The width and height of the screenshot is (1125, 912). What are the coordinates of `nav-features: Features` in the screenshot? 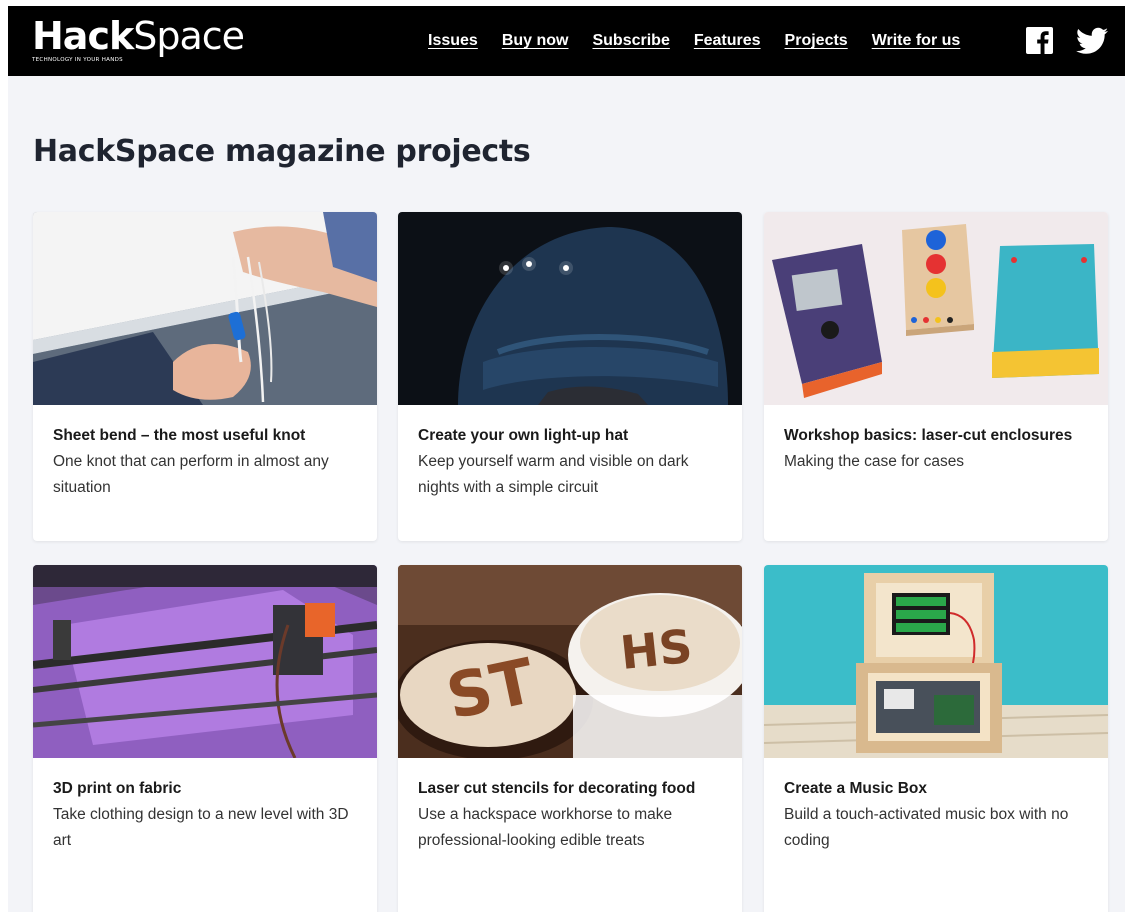 It's located at (727, 41).